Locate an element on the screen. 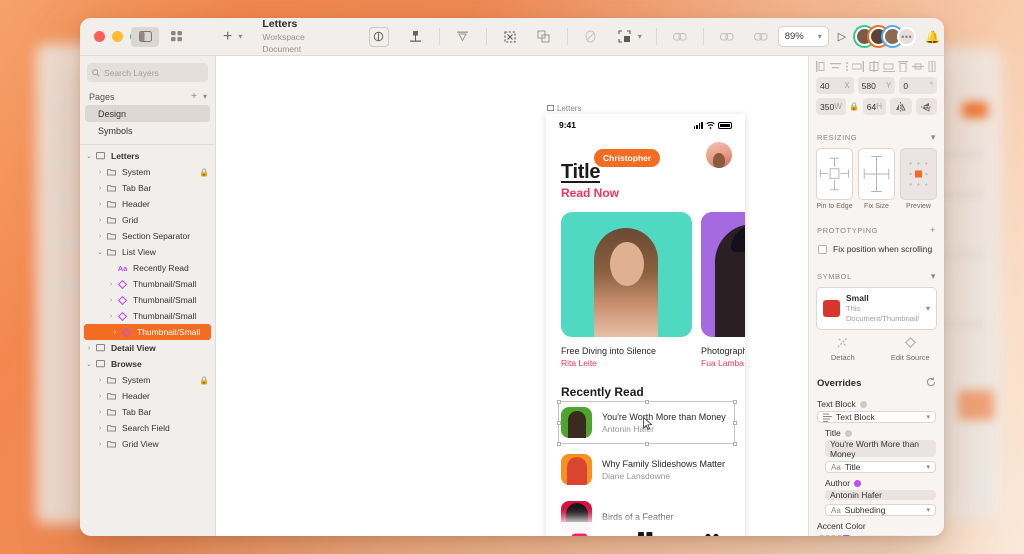 This screenshot has height=554, width=1024. boolean-combine-icon is located at coordinates (544, 37).